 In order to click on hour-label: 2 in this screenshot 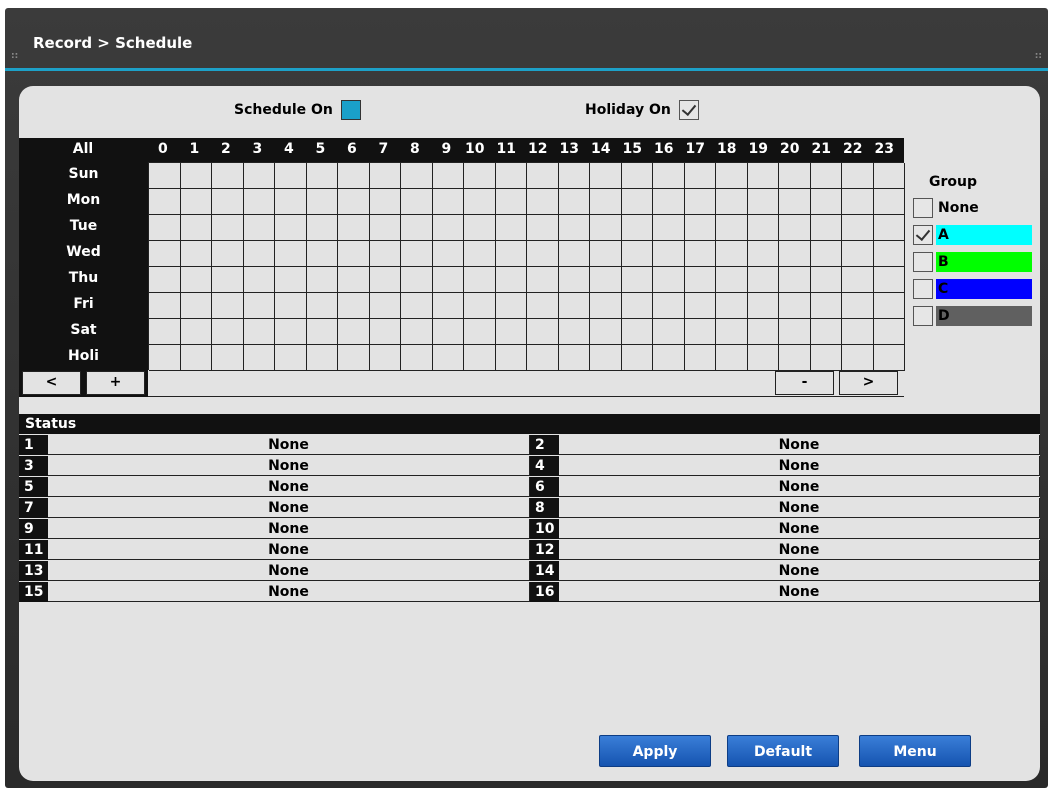, I will do `click(226, 149)`.